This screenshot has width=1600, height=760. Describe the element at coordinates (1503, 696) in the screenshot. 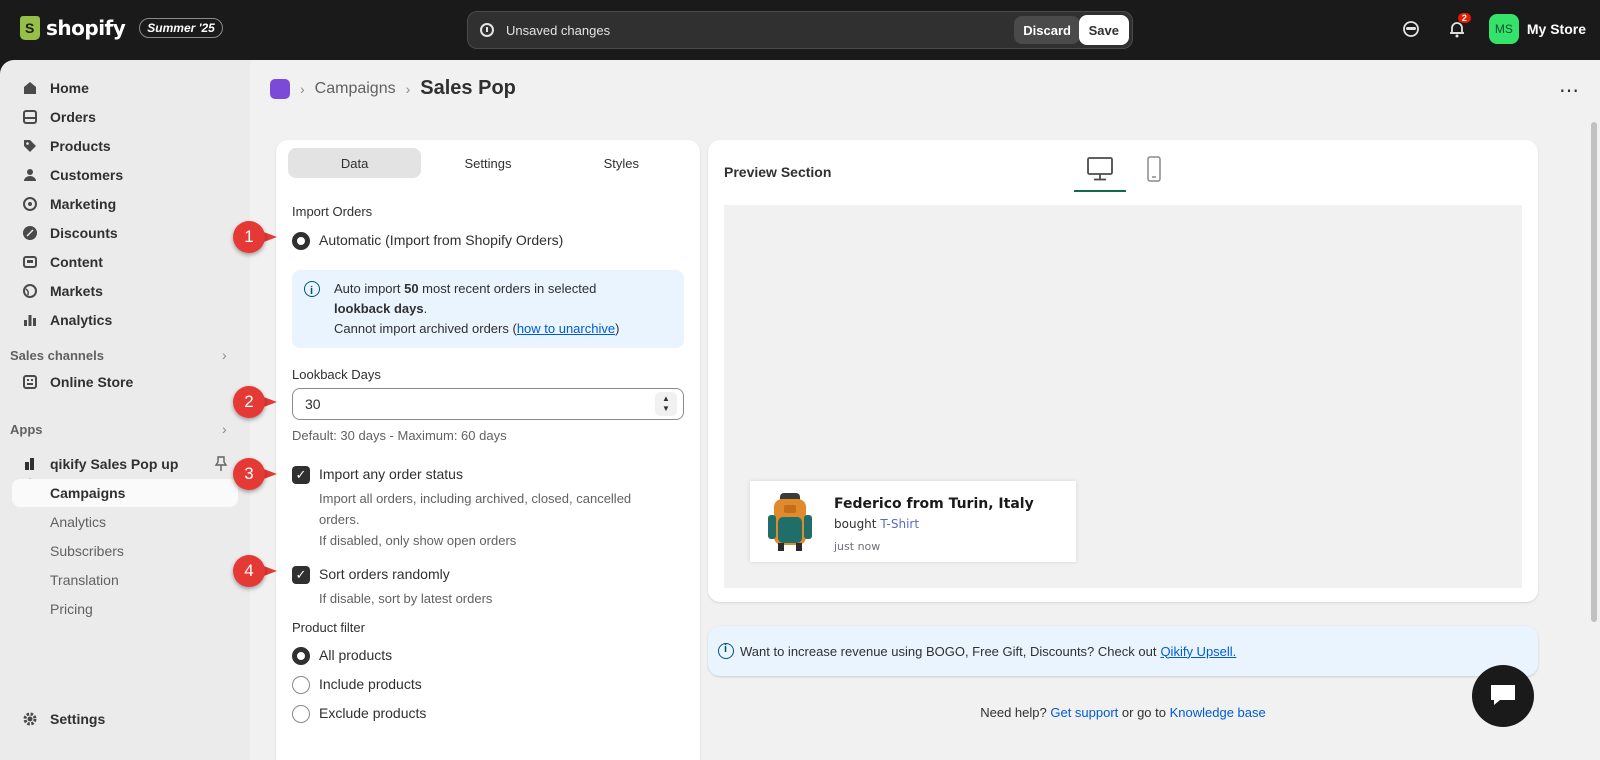

I see `chat-support-button` at that location.